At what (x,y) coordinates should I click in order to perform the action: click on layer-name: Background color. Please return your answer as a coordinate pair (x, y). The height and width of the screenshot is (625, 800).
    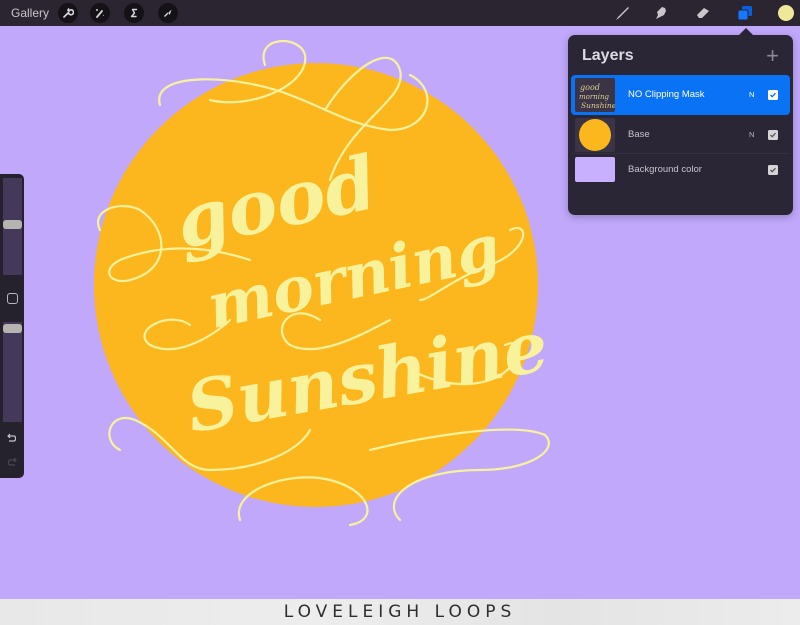
    Looking at the image, I should click on (665, 169).